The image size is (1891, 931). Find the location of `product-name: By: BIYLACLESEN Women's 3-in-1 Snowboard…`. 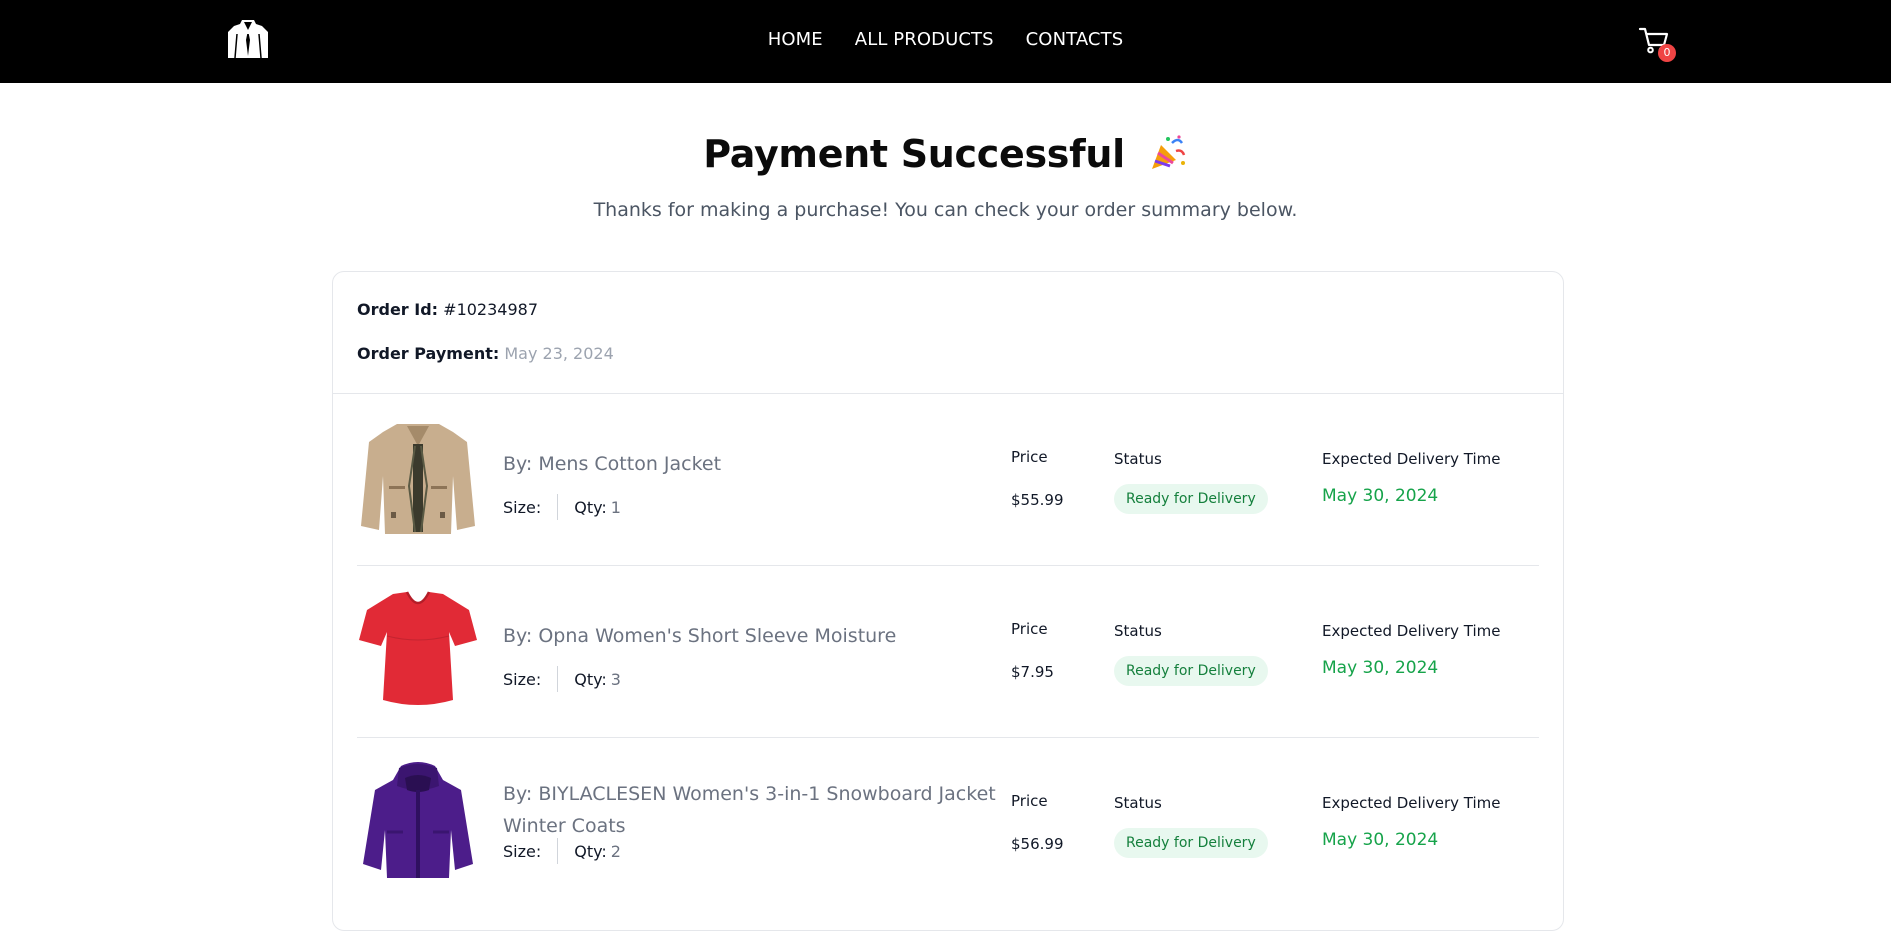

product-name: By: BIYLACLESEN Women's 3-in-1 Snowboard… is located at coordinates (749, 810).